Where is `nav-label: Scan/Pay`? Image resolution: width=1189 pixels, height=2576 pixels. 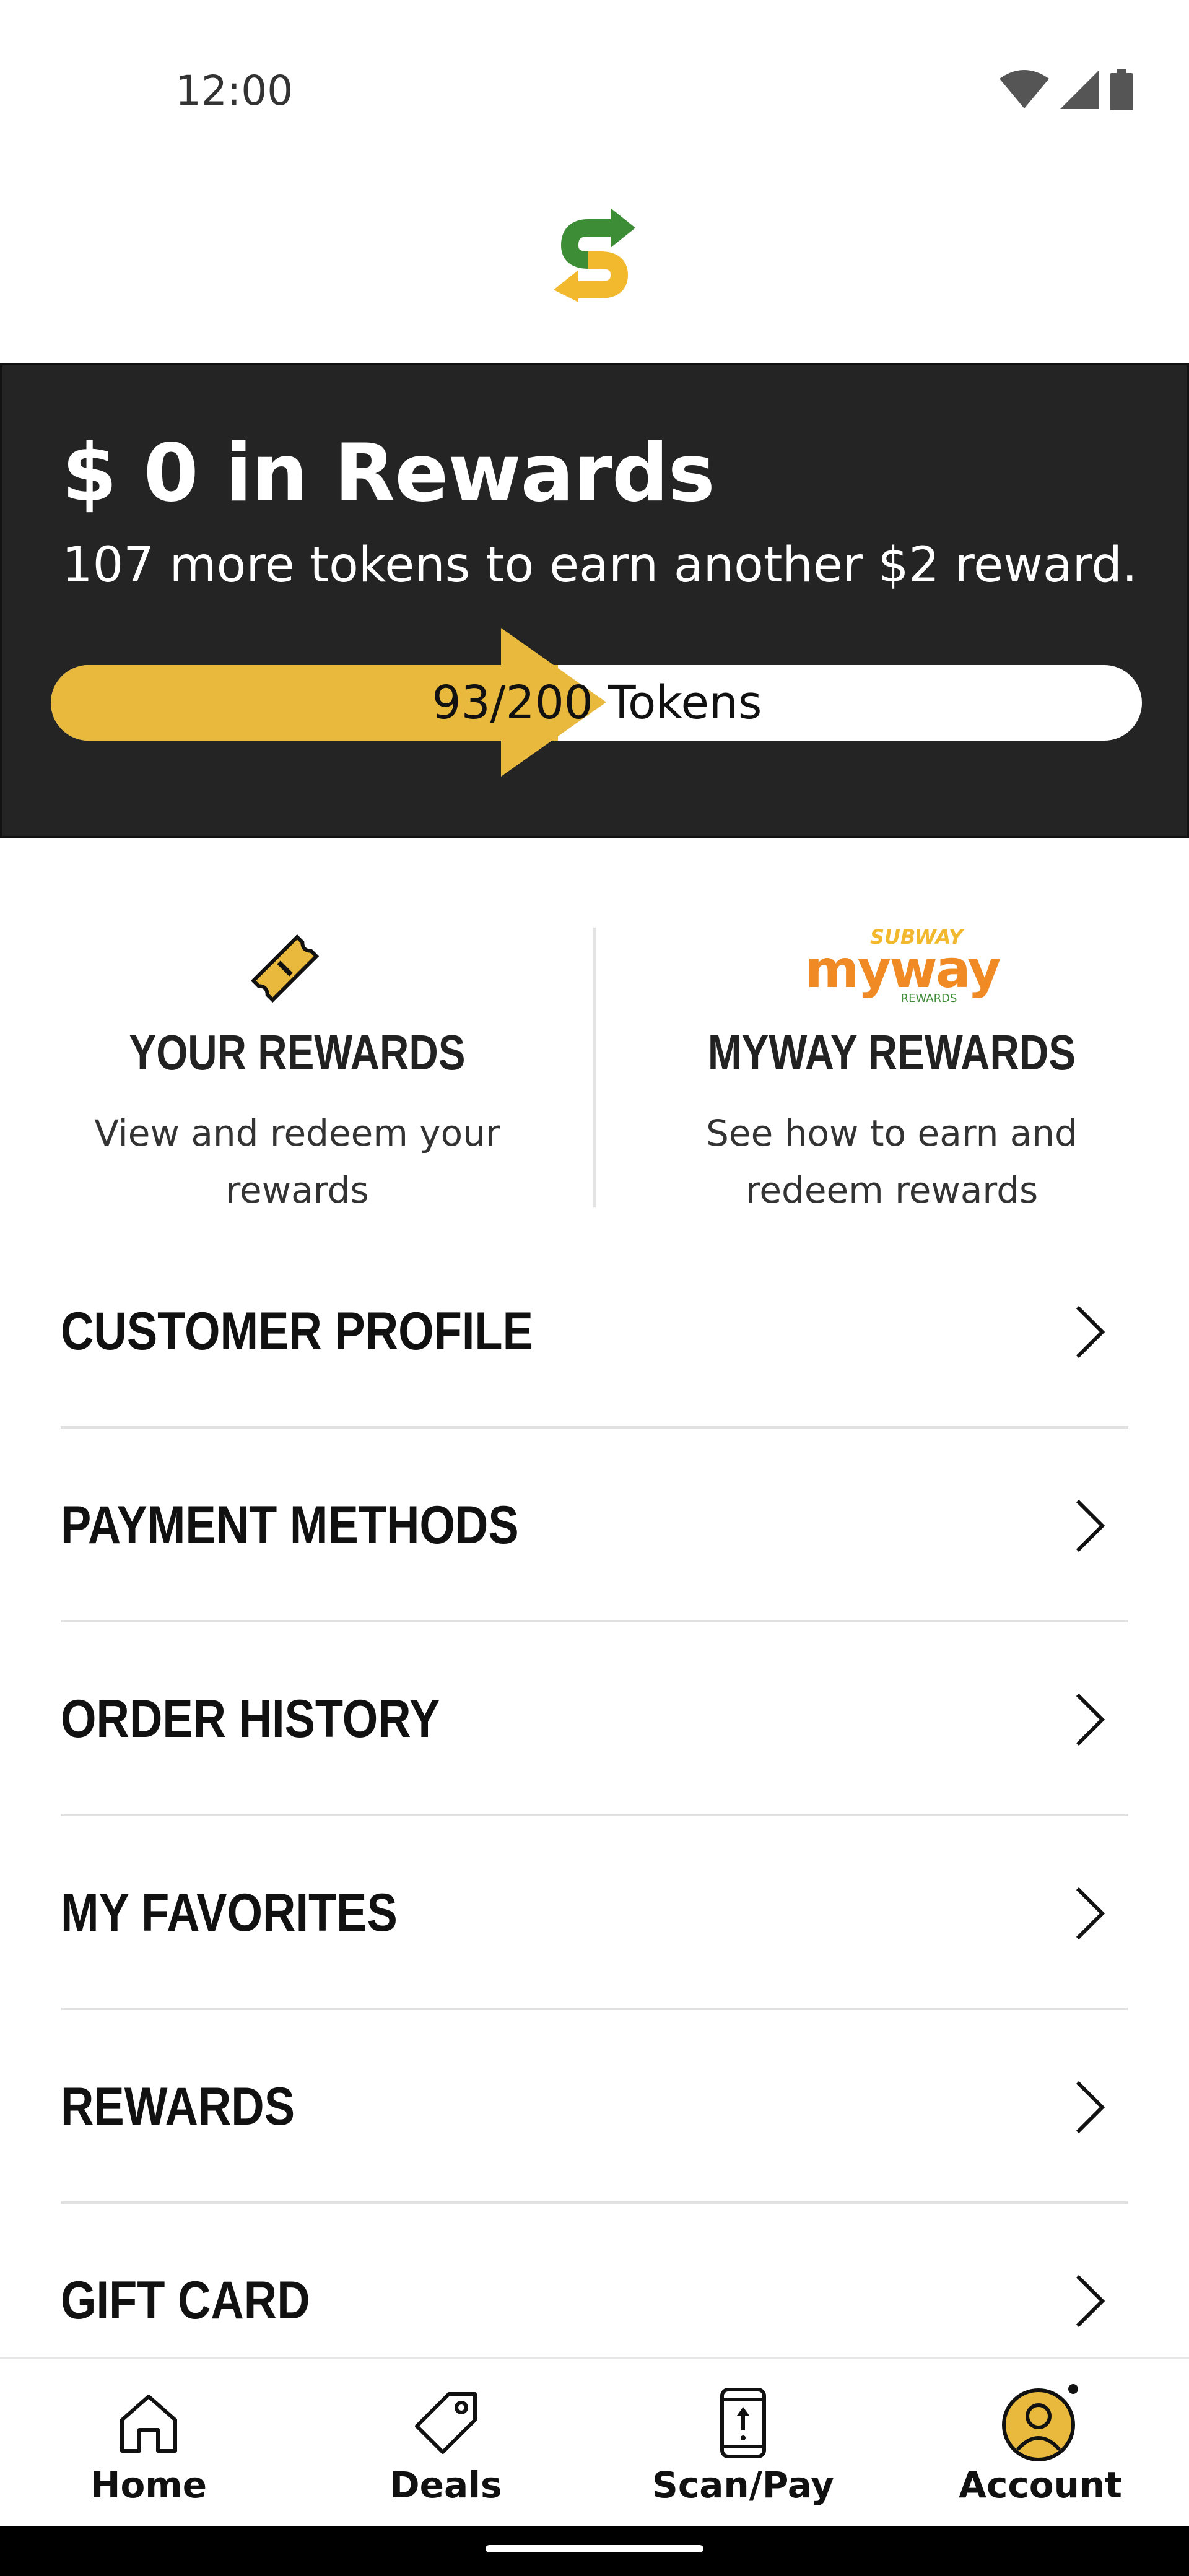 nav-label: Scan/Pay is located at coordinates (743, 2485).